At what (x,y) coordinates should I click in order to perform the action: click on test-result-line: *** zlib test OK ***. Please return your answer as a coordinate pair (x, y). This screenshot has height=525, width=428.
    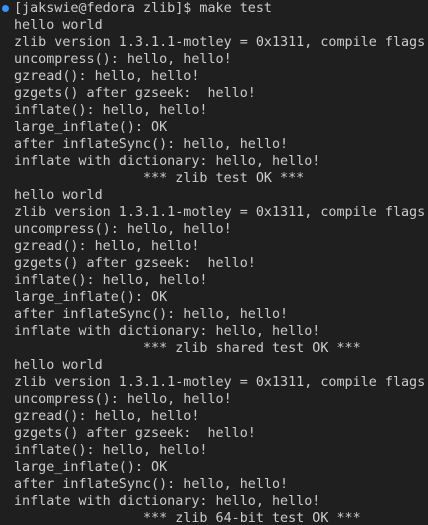
    Looking at the image, I should click on (159, 178).